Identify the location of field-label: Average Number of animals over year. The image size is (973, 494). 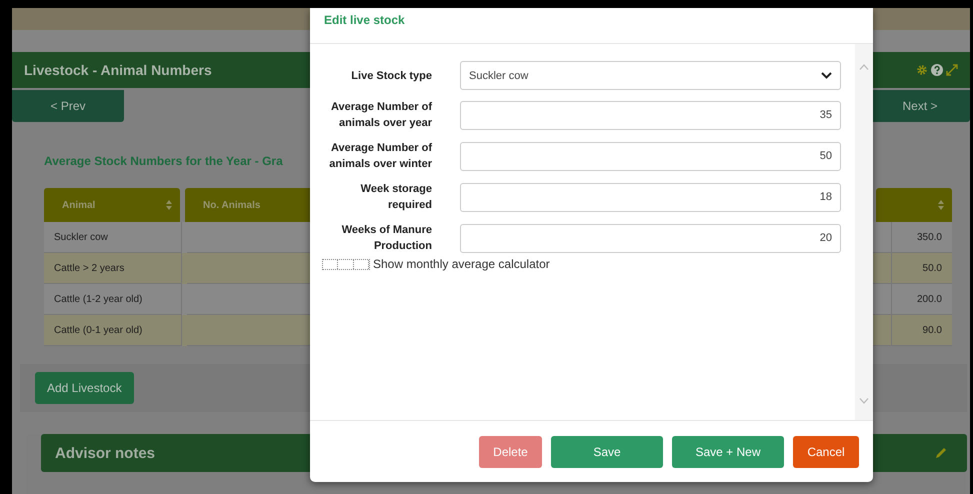
(381, 115).